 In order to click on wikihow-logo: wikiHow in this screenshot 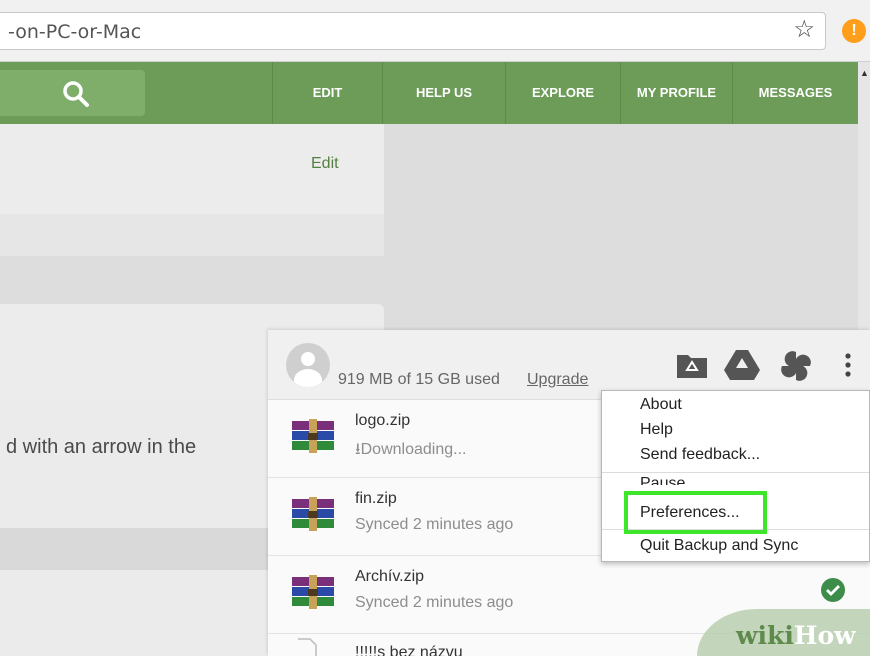, I will do `click(796, 635)`.